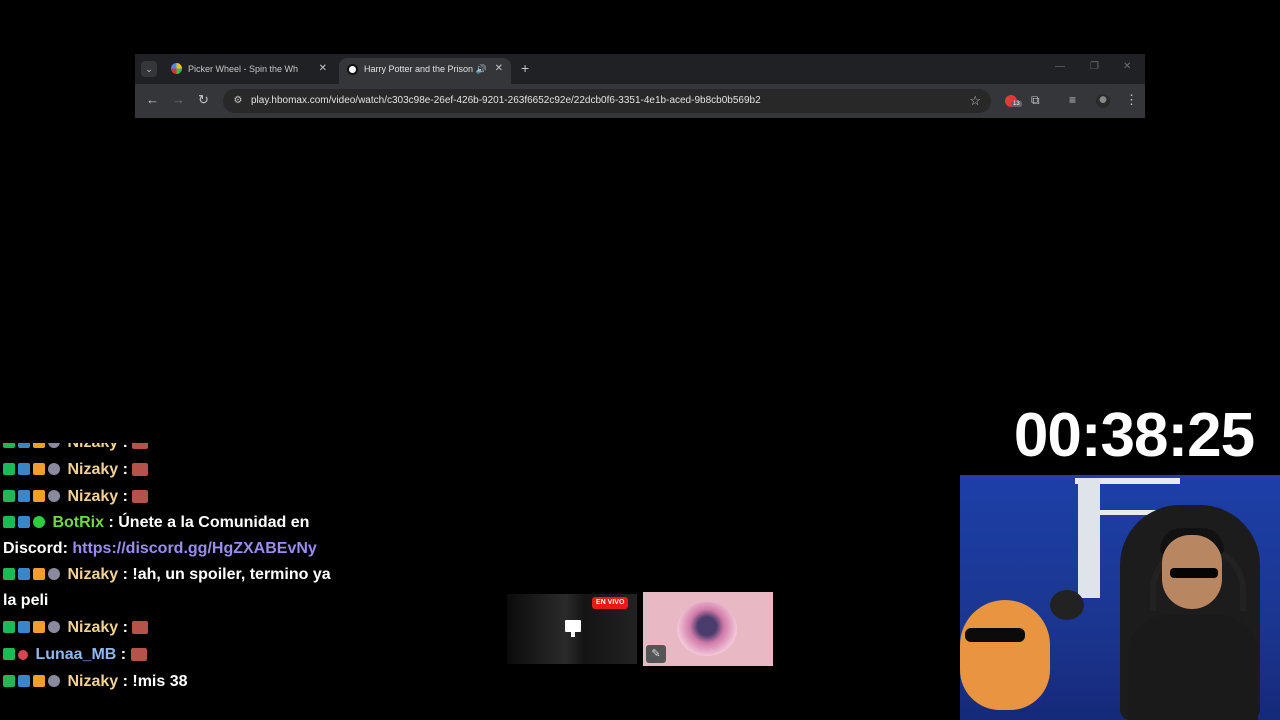 This screenshot has width=1280, height=720. I want to click on tab-title: Picker Wheel - Spin the Wheel t, so click(243, 69).